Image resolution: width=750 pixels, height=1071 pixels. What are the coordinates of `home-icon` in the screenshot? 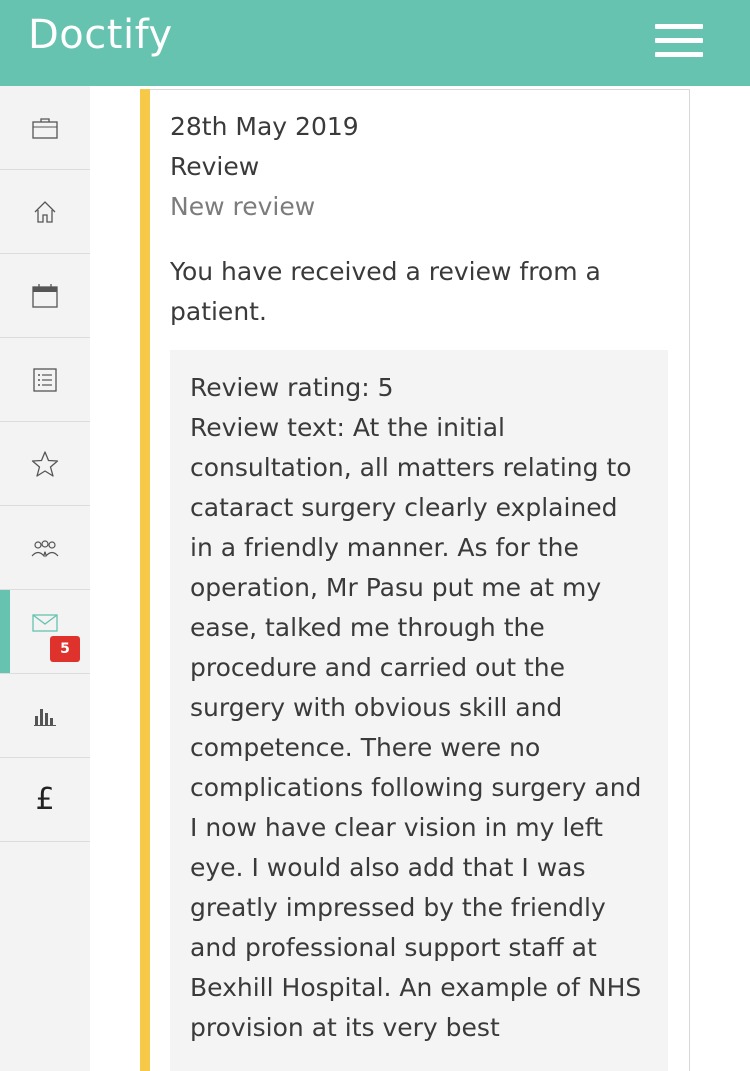 It's located at (45, 211).